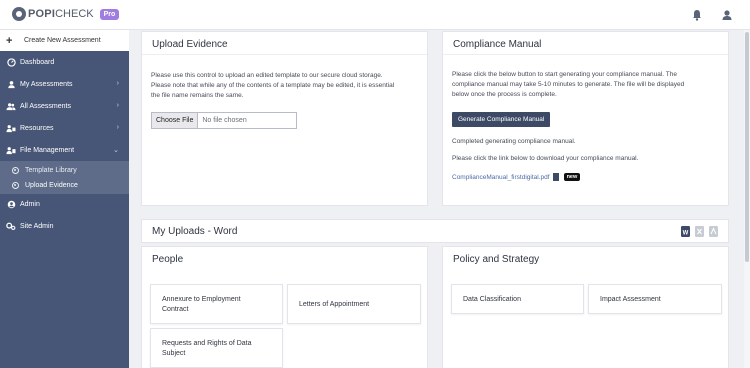 The height and width of the screenshot is (368, 750). What do you see at coordinates (197, 95) in the screenshot?
I see `upload-instructions-line: the file name remains the same.` at bounding box center [197, 95].